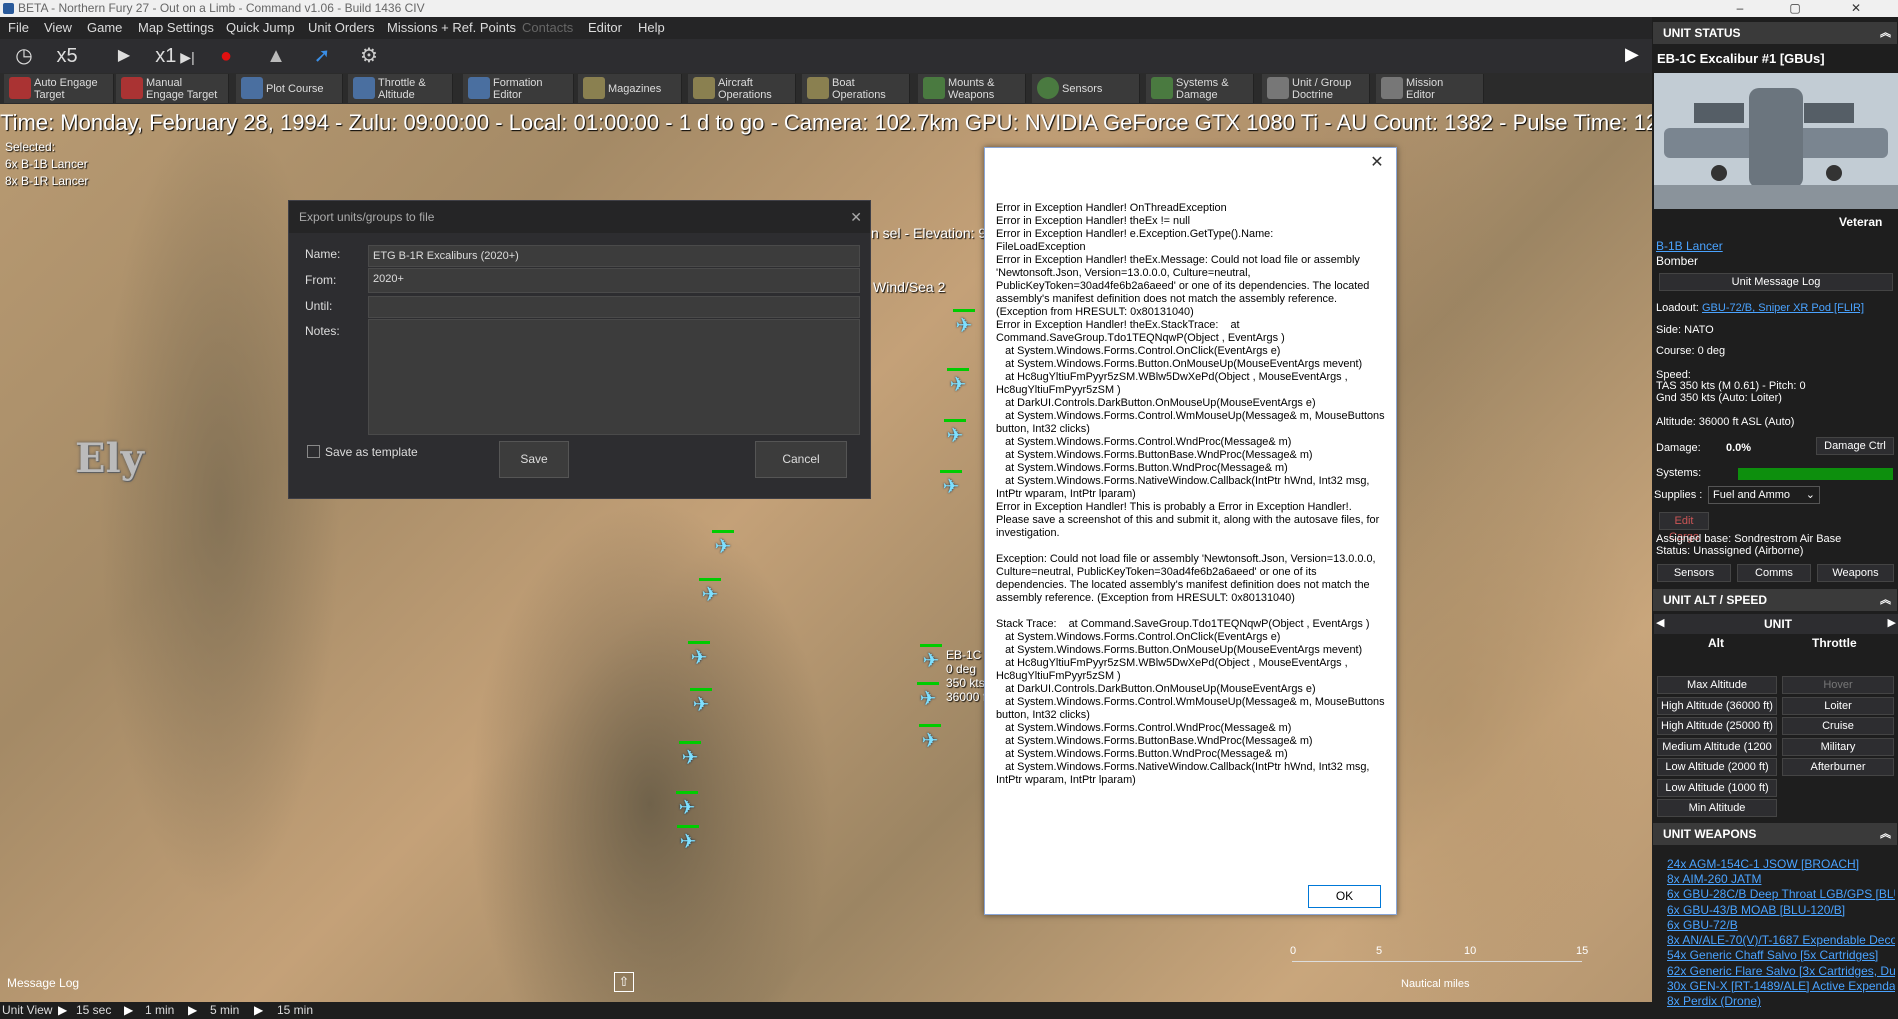  I want to click on terrain-icon: ▲, so click(276, 56).